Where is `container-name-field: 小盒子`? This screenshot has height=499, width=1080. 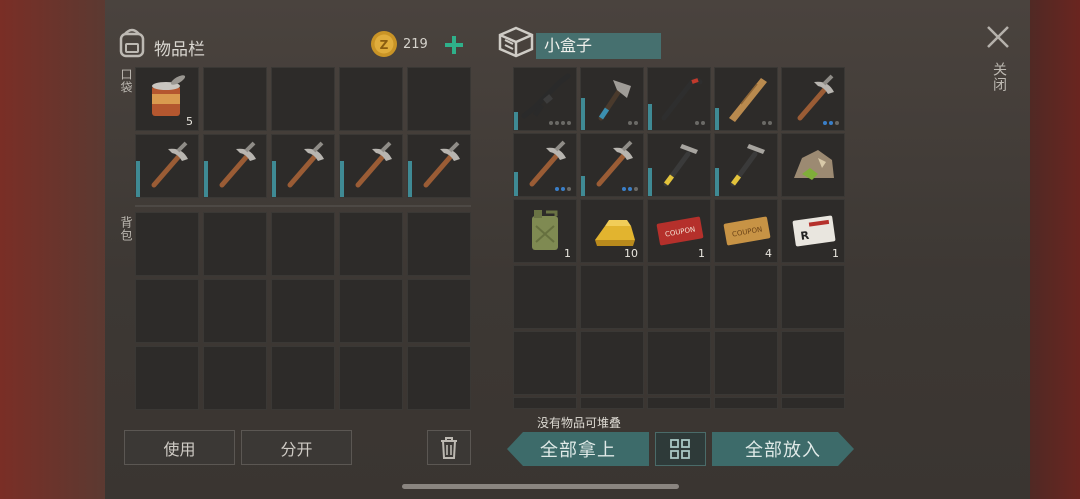
container-name-field: 小盒子 is located at coordinates (598, 46).